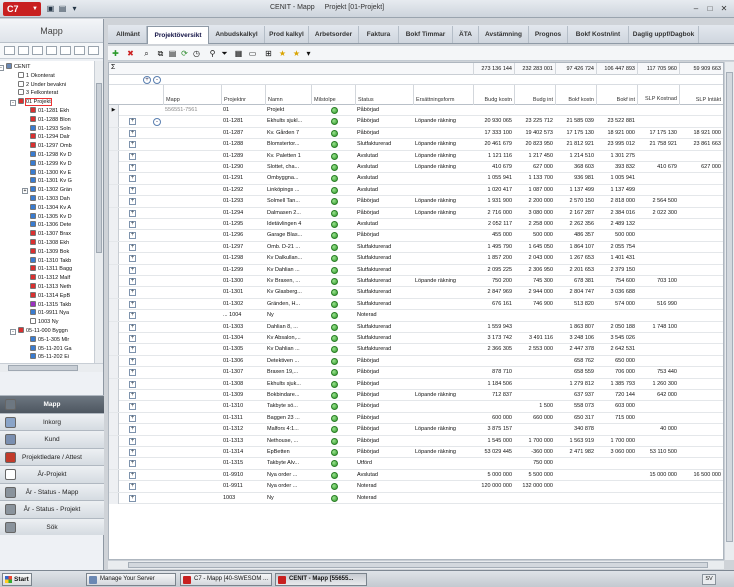  Describe the element at coordinates (62, 8) in the screenshot. I see `print-icon: ▤` at that location.